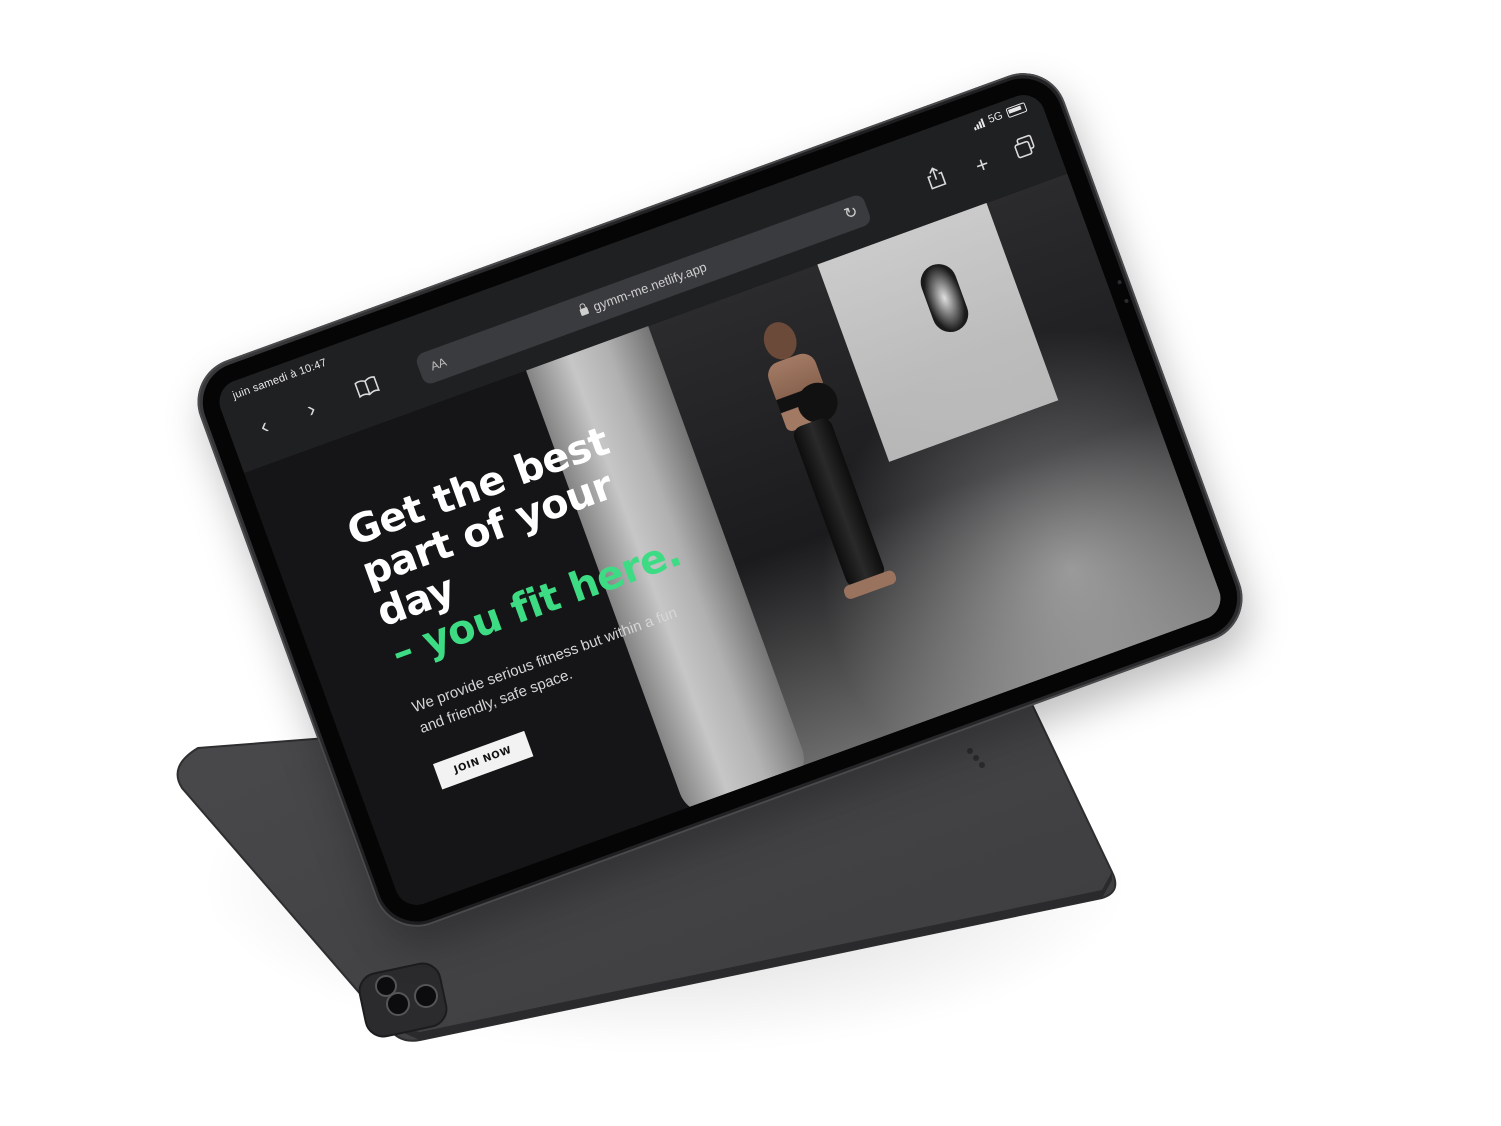  What do you see at coordinates (649, 287) in the screenshot?
I see `url-text: gymm-me.netlify.app` at bounding box center [649, 287].